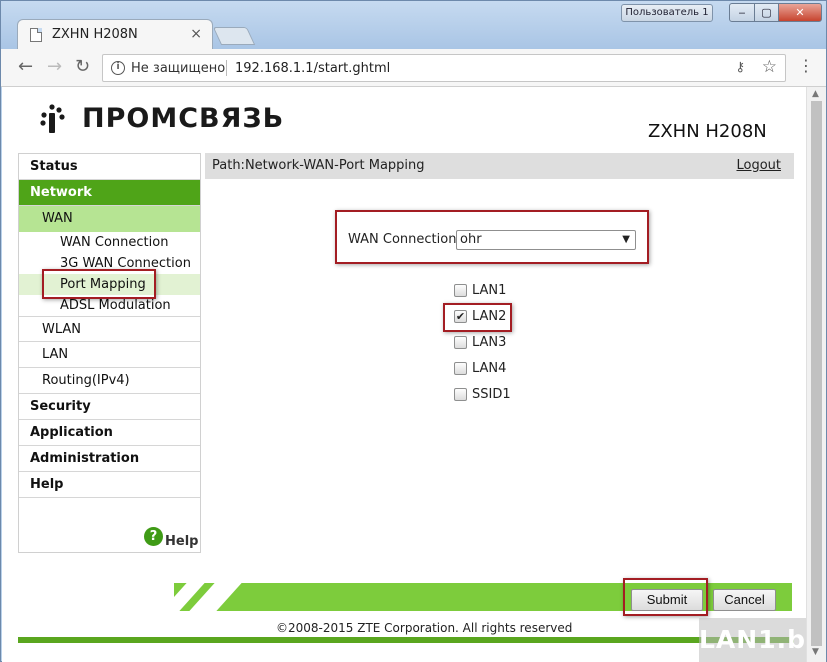 This screenshot has width=827, height=662. Describe the element at coordinates (667, 13) in the screenshot. I see `user-profile-badge: Пользователь 1` at that location.